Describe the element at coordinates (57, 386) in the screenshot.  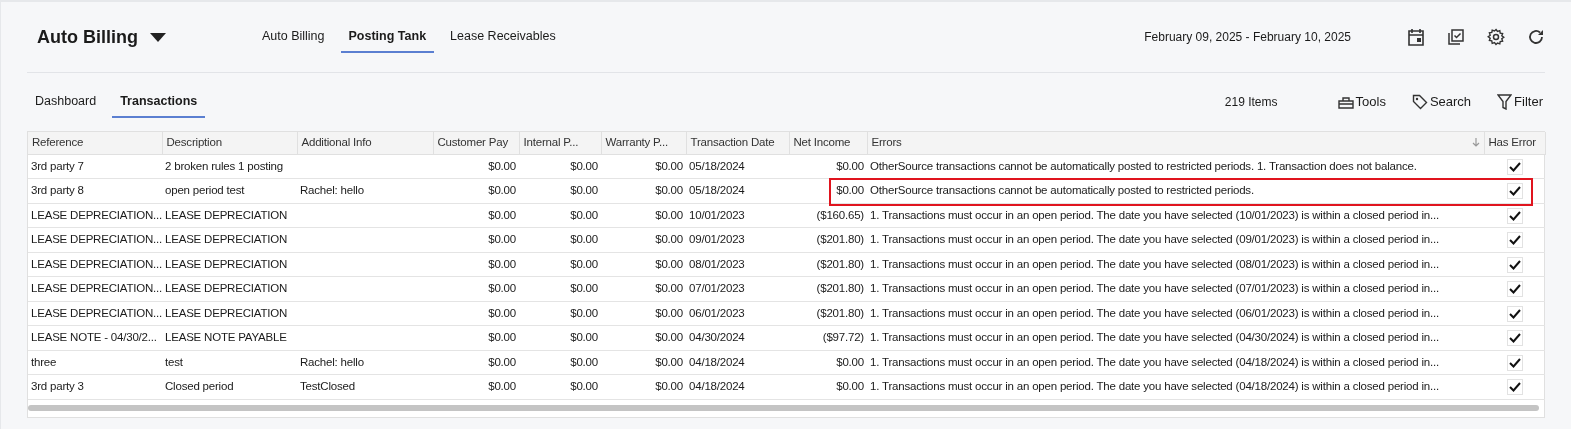
I see `table-cell: 3rd party 3` at that location.